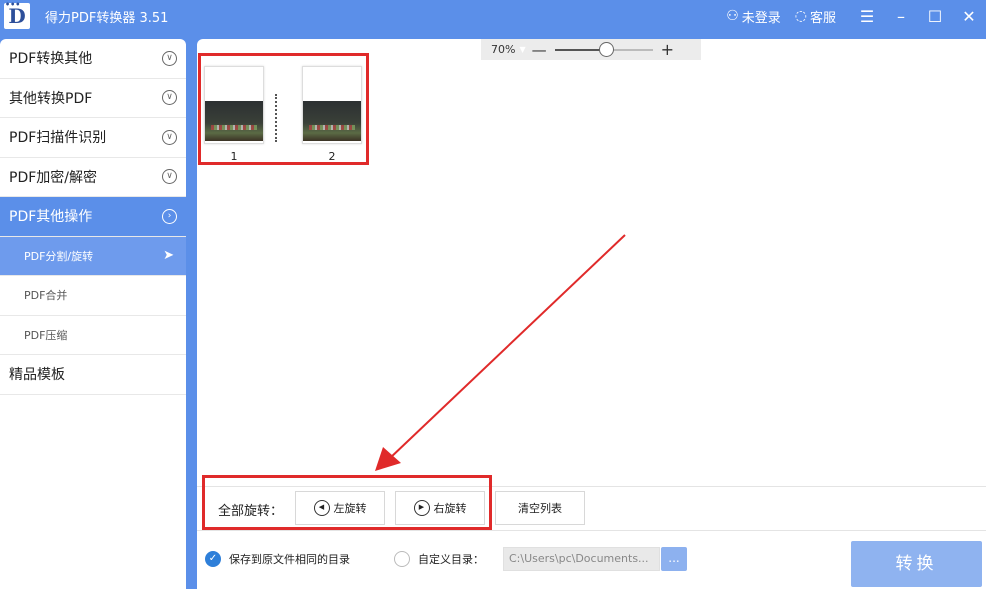  I want to click on sidebar-item-pdf-other-ops: PDF其他操作 ›, so click(93, 217).